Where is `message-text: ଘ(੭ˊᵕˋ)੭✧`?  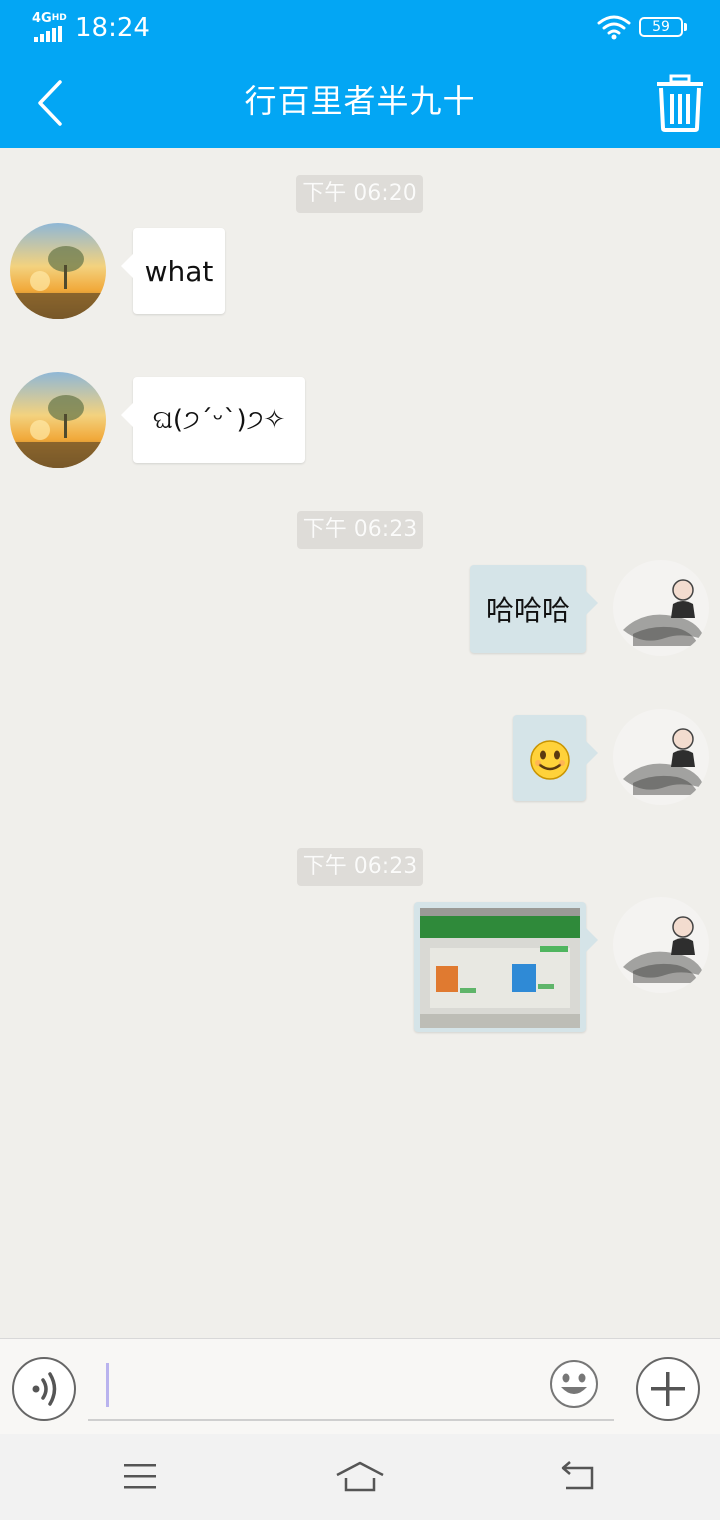 message-text: ଘ(੭ˊᵕˋ)੭✧ is located at coordinates (219, 419).